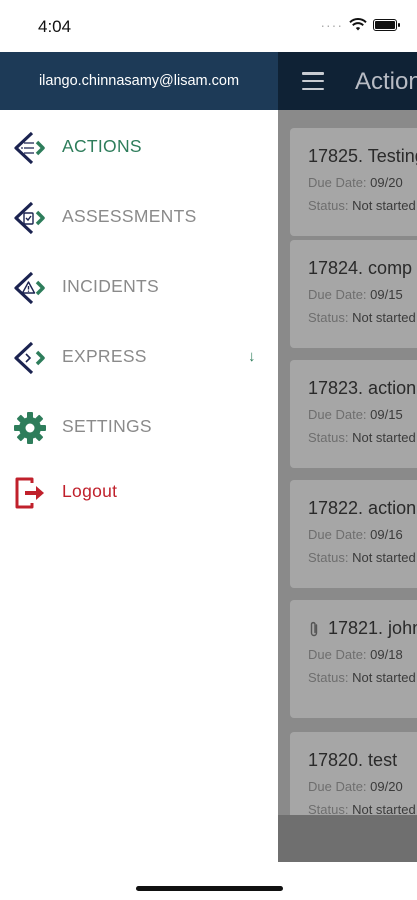  I want to click on menu-label-incidents: INCIDENTS, so click(111, 285).